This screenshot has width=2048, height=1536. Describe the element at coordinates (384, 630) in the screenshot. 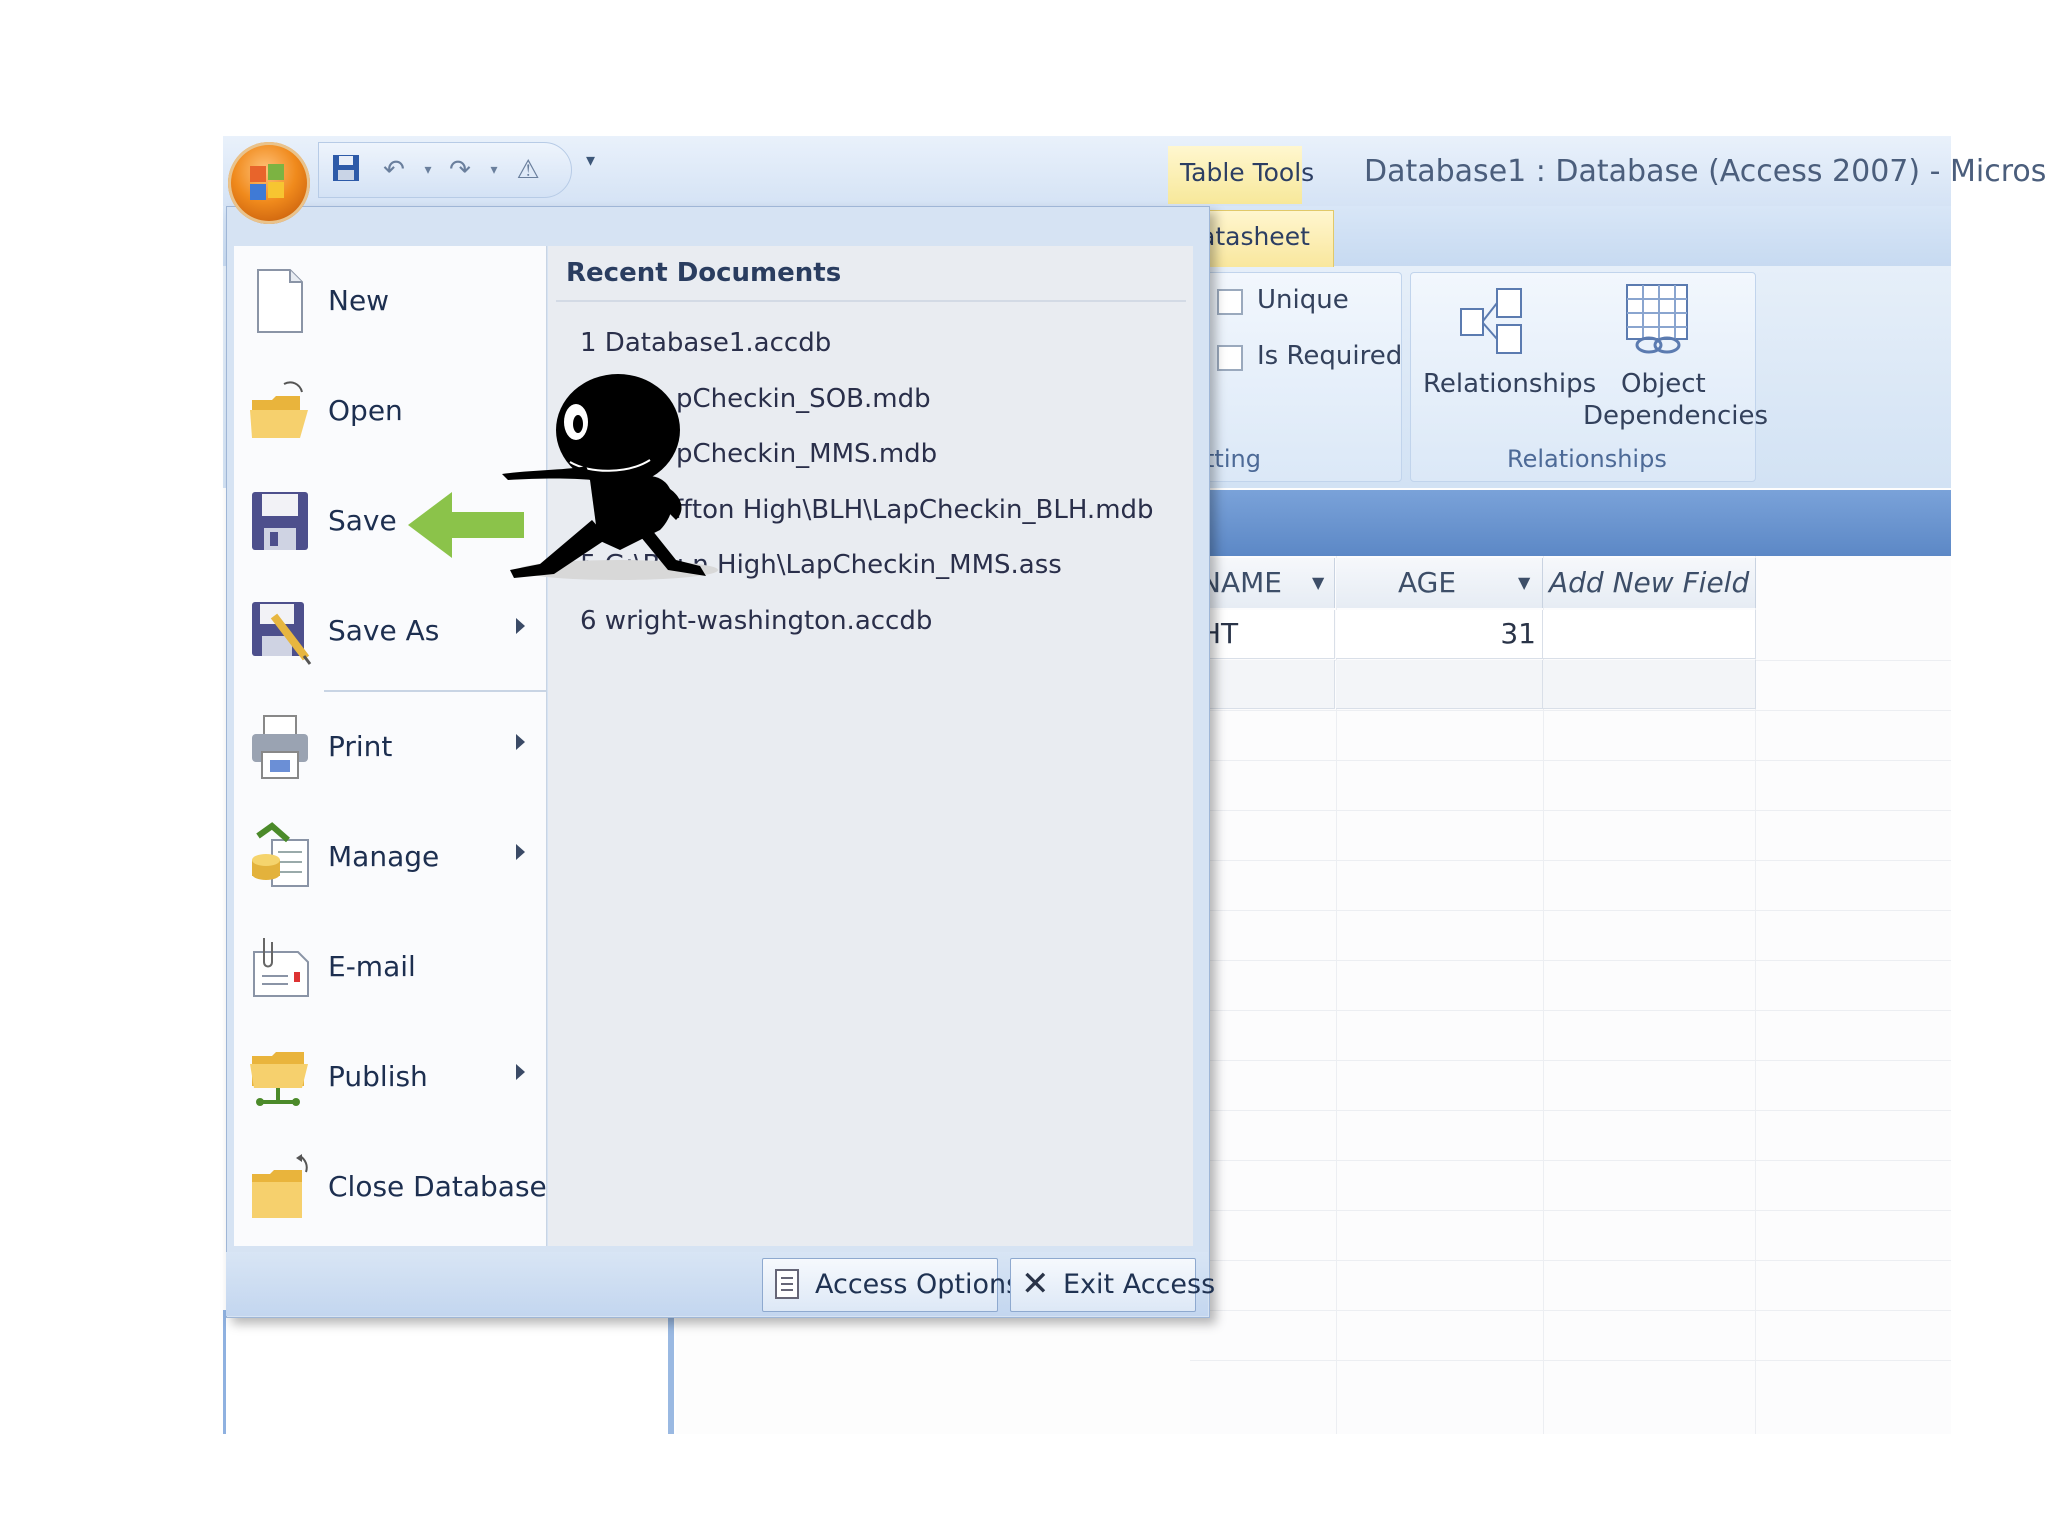

I see `menu-item-label: Save As` at that location.